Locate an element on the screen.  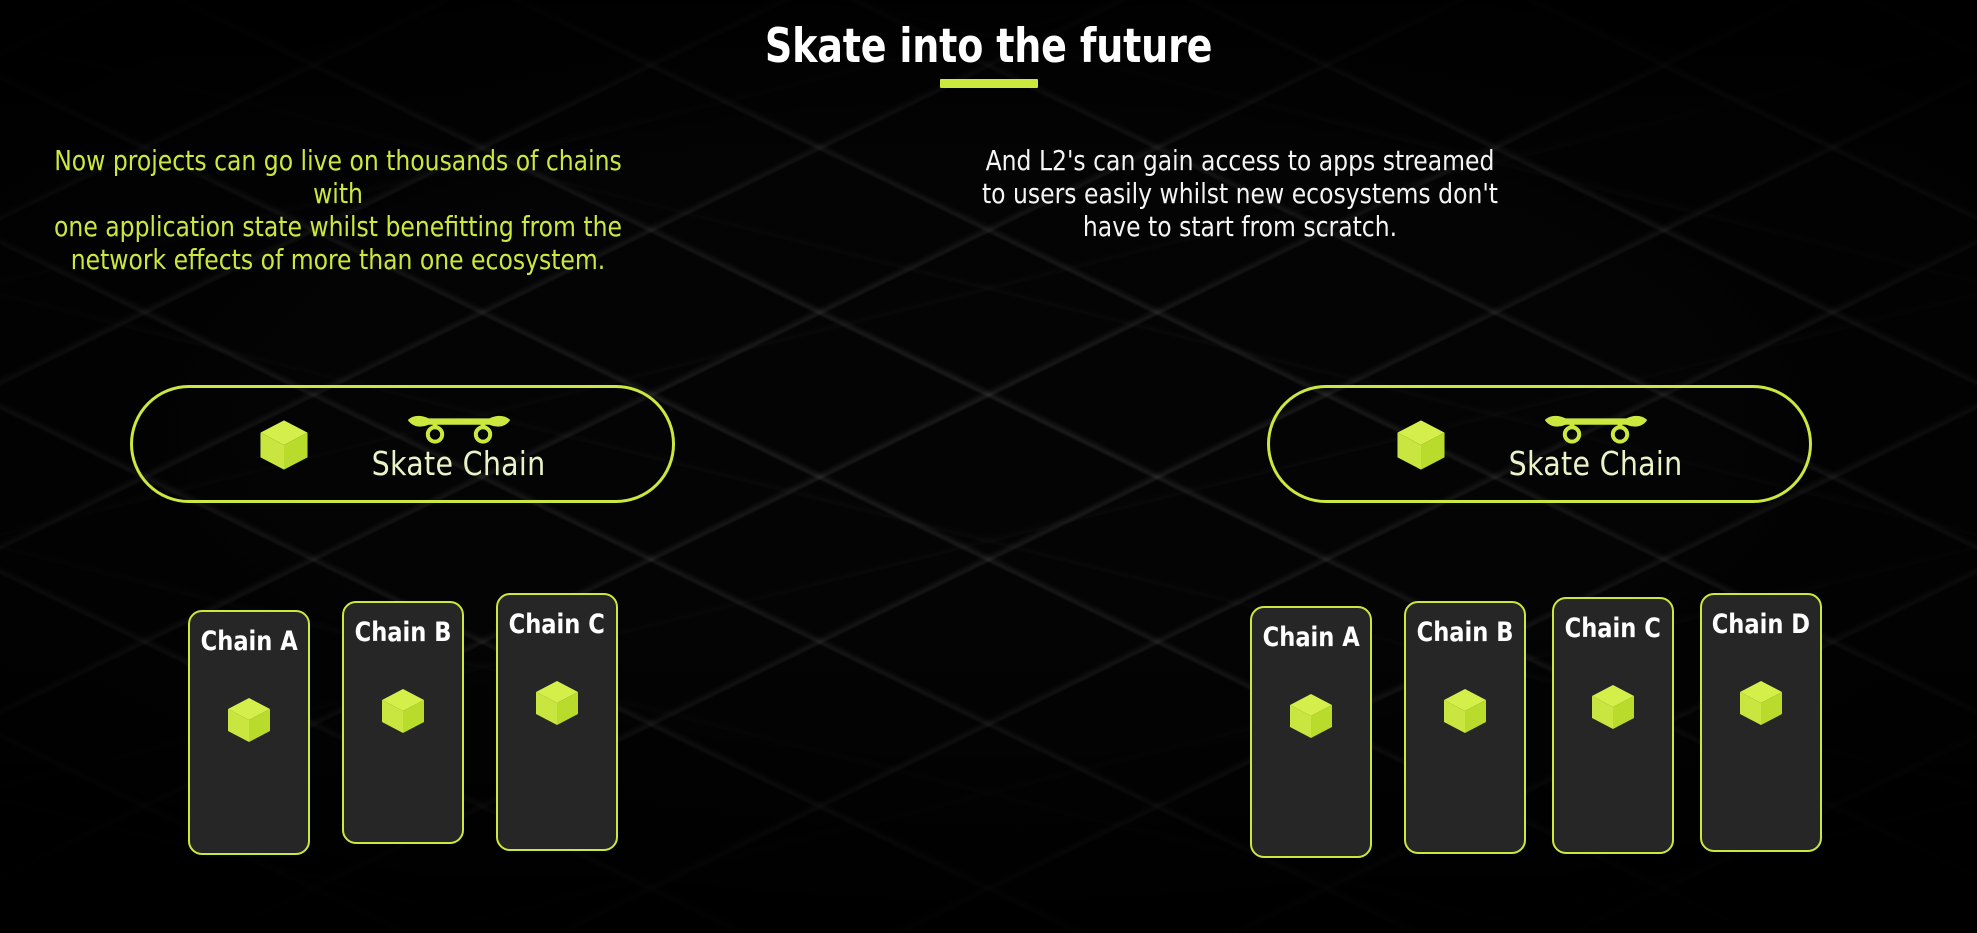
chain-card-label: Chain D is located at coordinates (1761, 624).